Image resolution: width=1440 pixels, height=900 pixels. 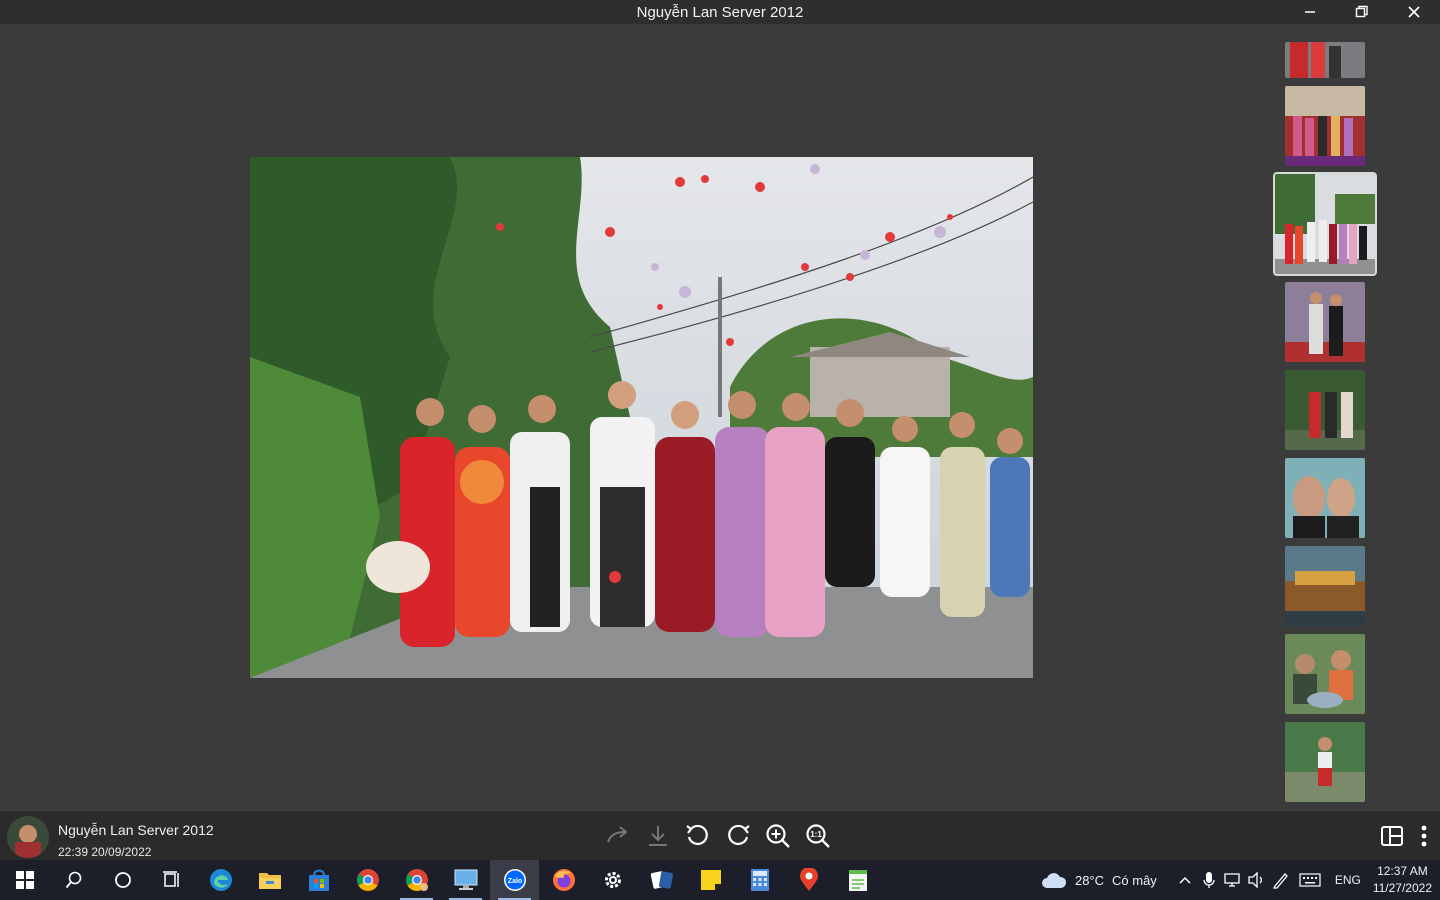 I want to click on zalo-icon: Zalo, so click(x=514, y=880).